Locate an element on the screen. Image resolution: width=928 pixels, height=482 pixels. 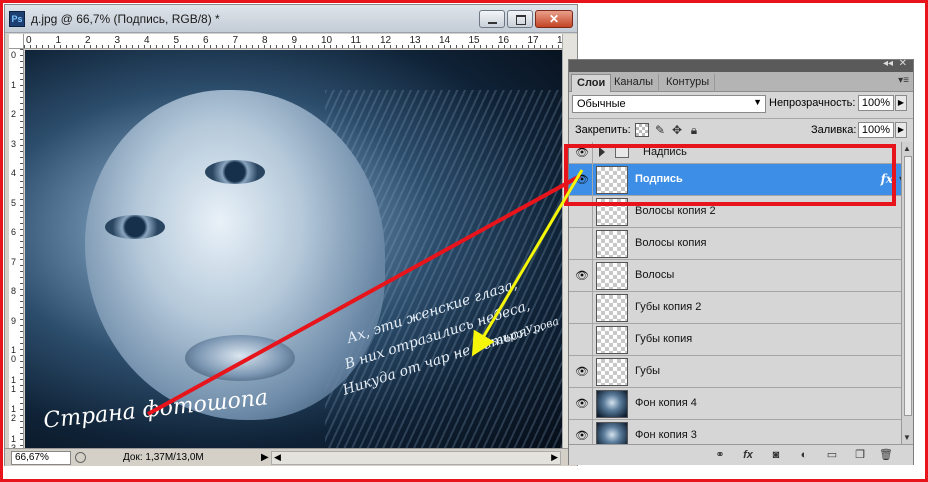
layer-mask-icon: ◙ is located at coordinates (776, 455).